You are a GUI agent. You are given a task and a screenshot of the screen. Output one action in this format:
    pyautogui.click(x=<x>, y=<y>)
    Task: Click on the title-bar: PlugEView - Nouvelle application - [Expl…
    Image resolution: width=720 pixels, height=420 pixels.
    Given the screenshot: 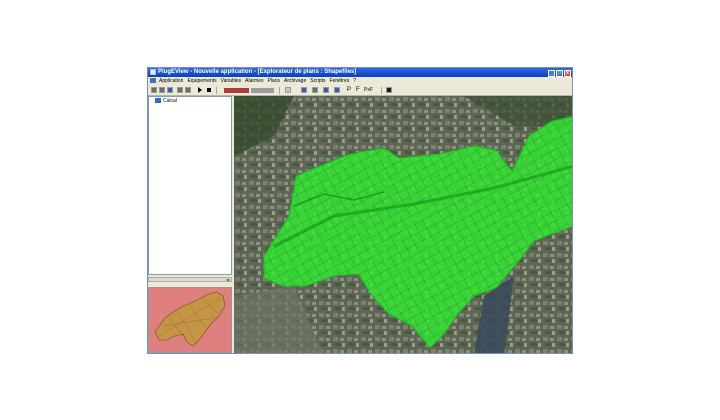 What is the action you would take?
    pyautogui.click(x=360, y=72)
    